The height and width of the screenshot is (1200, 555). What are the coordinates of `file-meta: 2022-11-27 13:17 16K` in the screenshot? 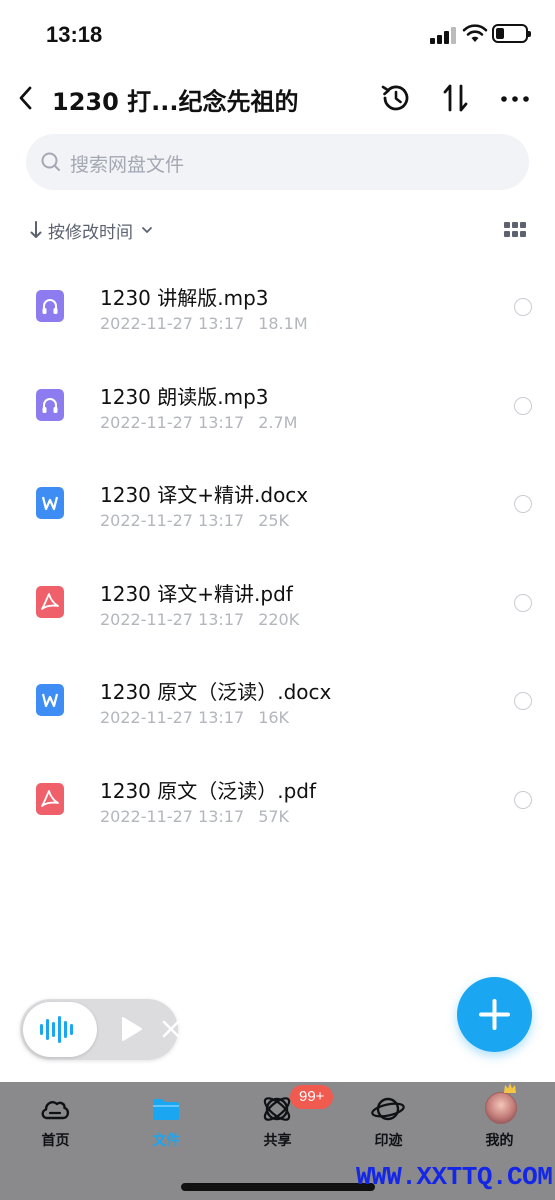 It's located at (194, 717).